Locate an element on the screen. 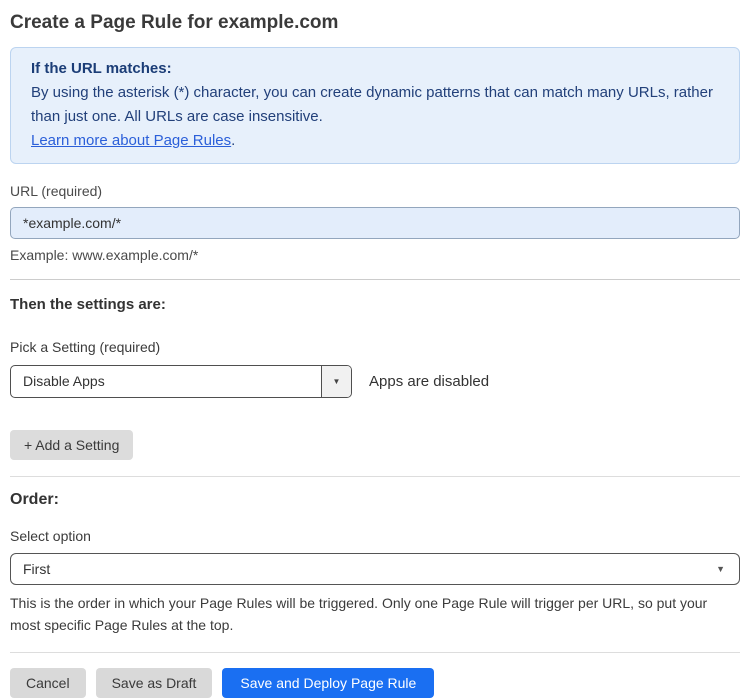  settings-heading: Then the settings are: is located at coordinates (88, 304).